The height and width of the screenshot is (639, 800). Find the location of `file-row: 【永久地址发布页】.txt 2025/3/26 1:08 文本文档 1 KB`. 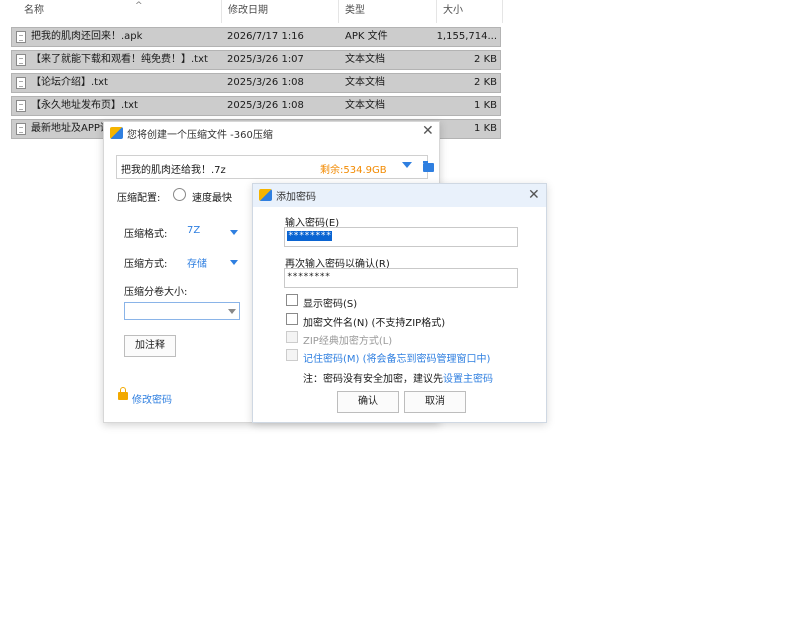

file-row: 【永久地址发布页】.txt 2025/3/26 1:08 文本文档 1 KB is located at coordinates (256, 106).